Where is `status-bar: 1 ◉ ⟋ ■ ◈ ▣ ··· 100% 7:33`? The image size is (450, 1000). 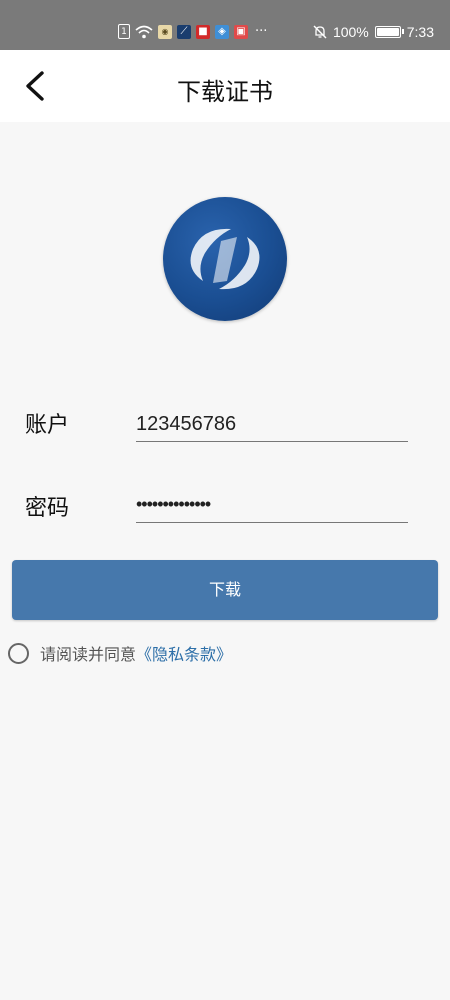
status-bar: 1 ◉ ⟋ ■ ◈ ▣ ··· 100% 7:33 is located at coordinates (225, 25).